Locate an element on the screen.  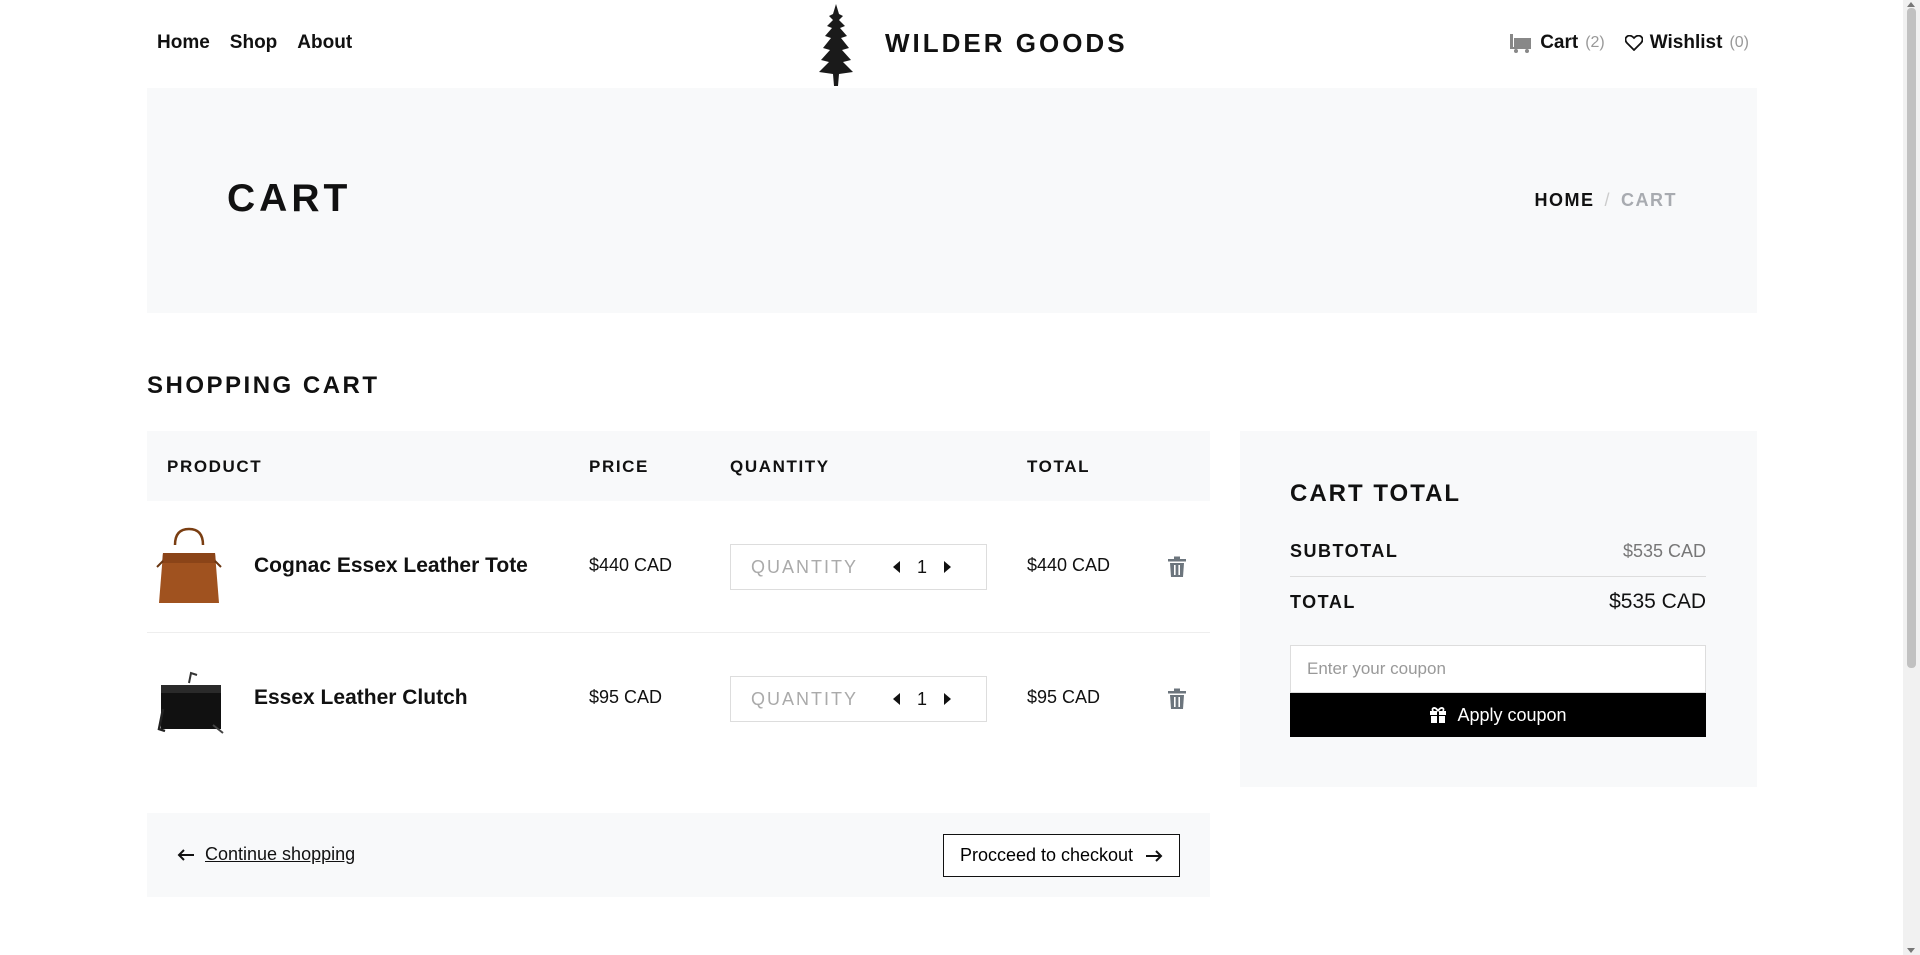
arrow-left-icon is located at coordinates (185, 854).